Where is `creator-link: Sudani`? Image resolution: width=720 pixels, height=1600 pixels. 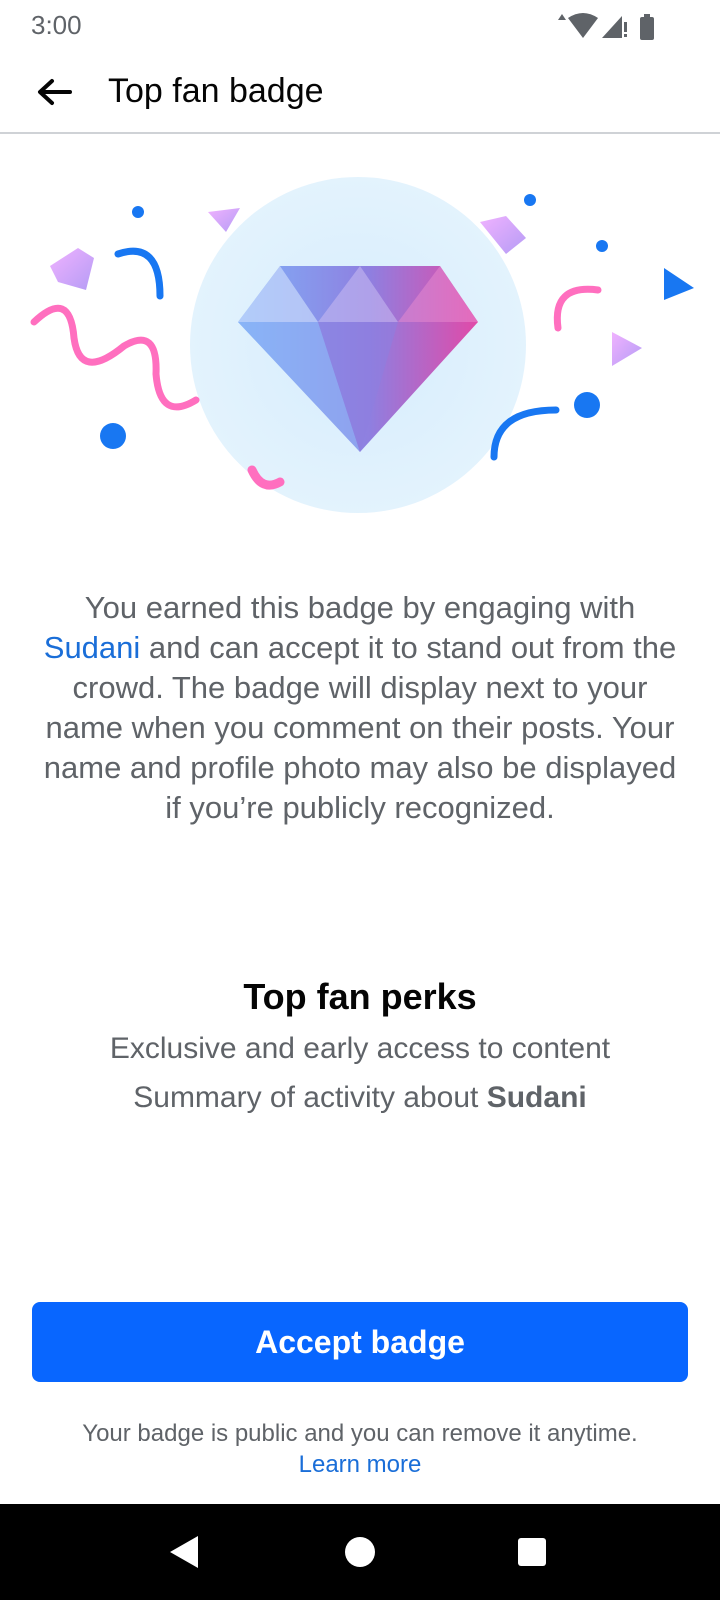 creator-link: Sudani is located at coordinates (92, 647).